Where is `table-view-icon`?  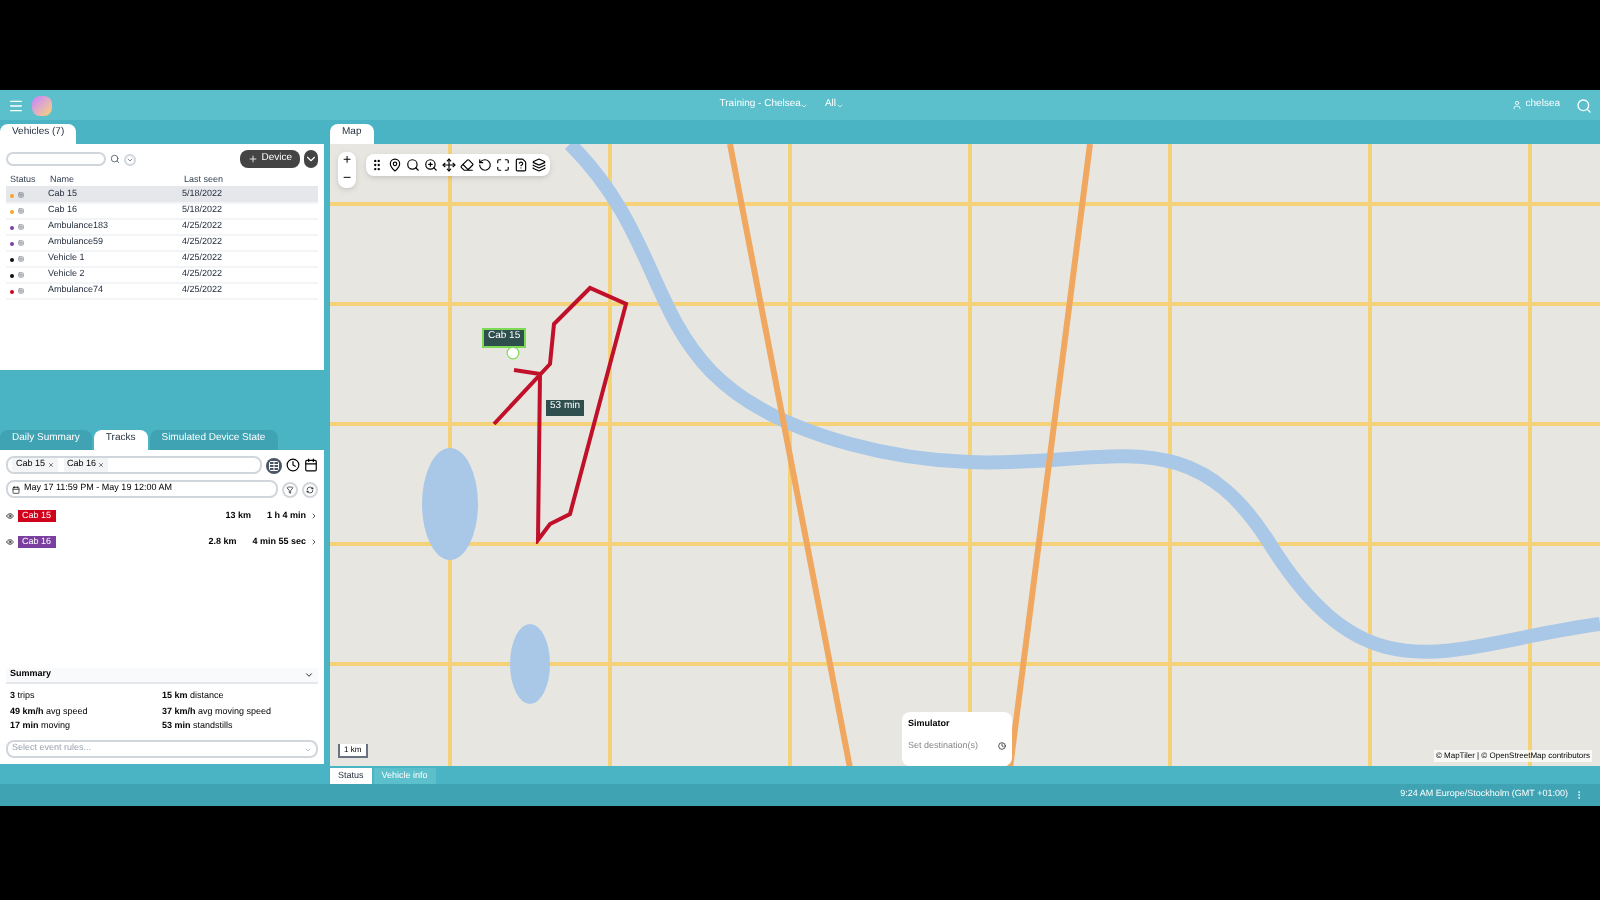
table-view-icon is located at coordinates (274, 465).